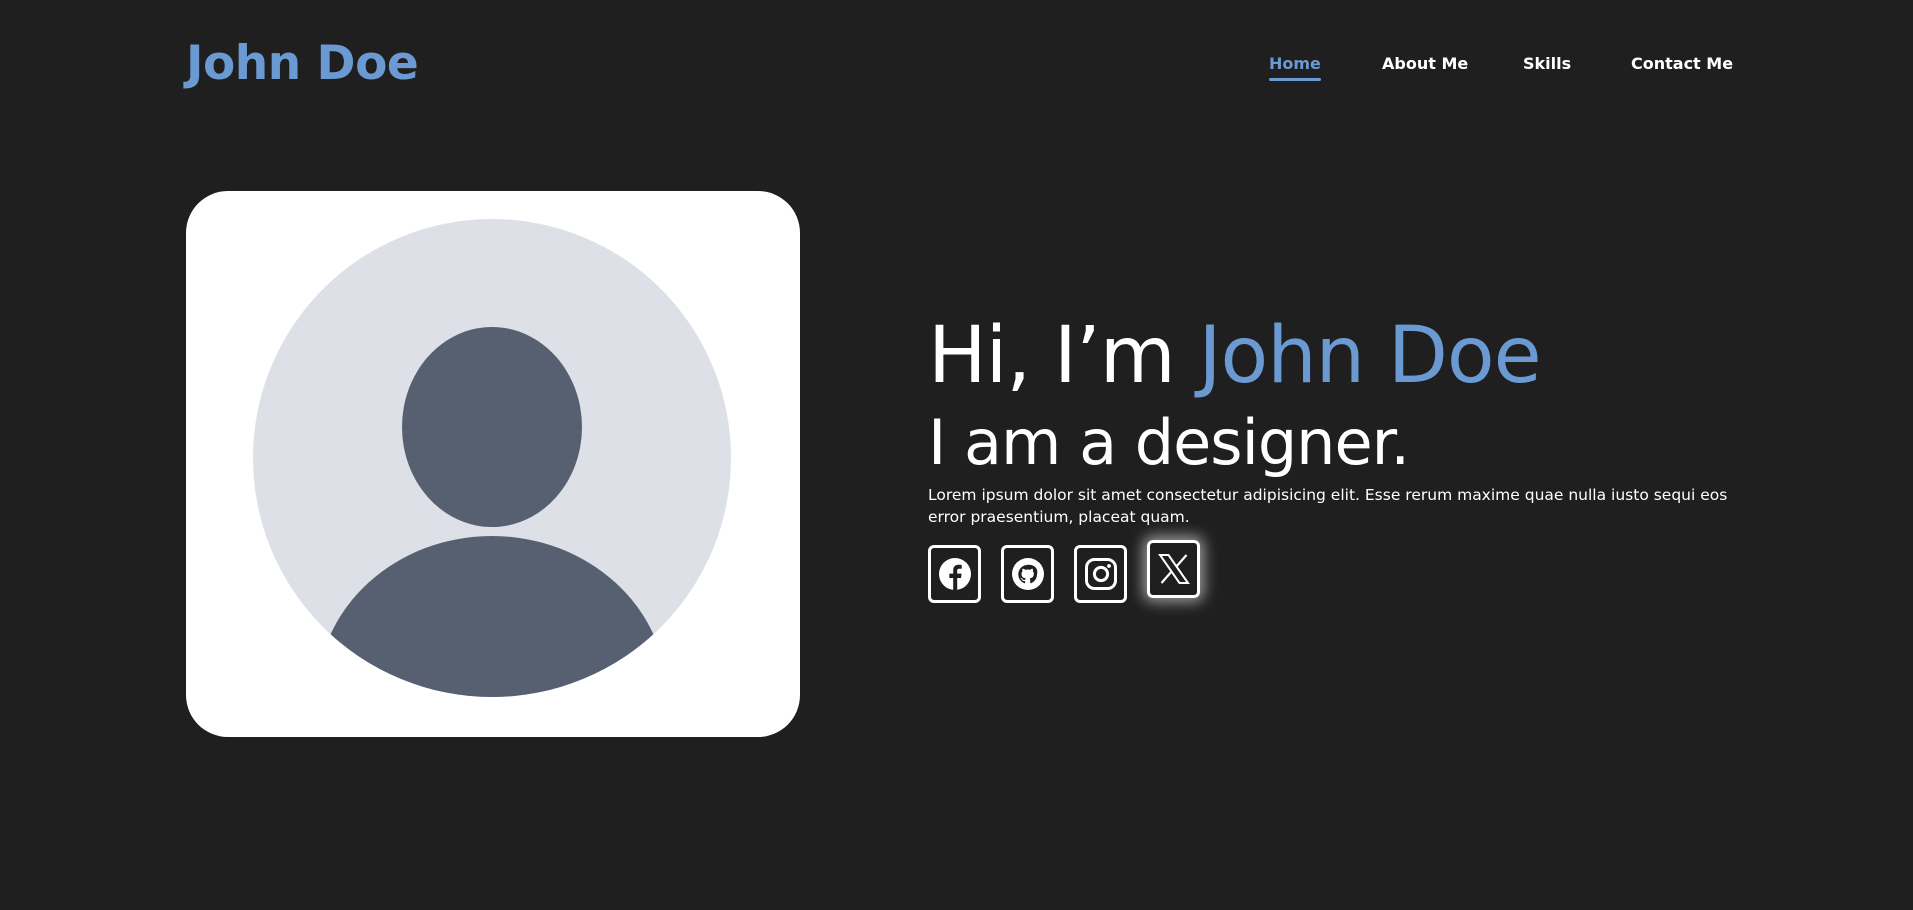 This screenshot has height=910, width=1913. I want to click on x-twitter-button, so click(1173, 569).